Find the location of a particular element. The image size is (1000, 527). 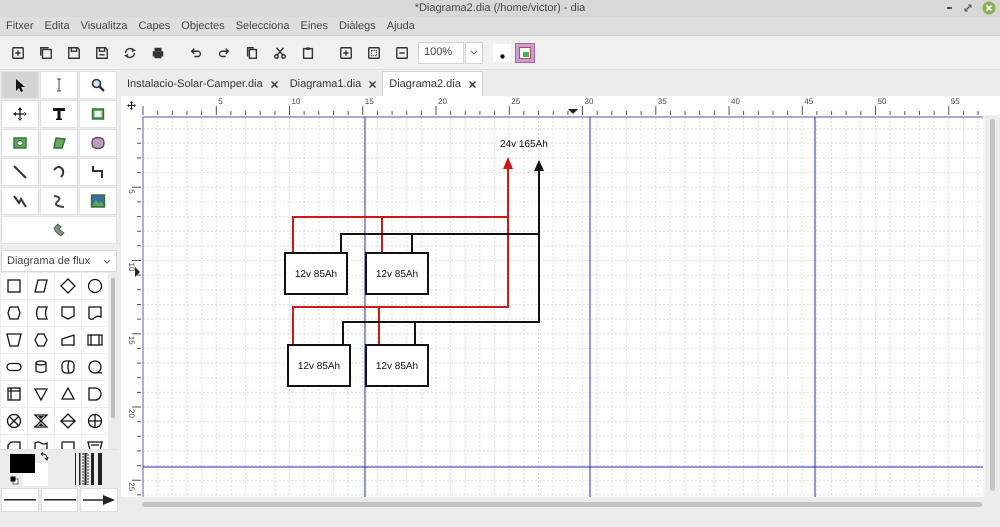

off-page-icon is located at coordinates (68, 313).